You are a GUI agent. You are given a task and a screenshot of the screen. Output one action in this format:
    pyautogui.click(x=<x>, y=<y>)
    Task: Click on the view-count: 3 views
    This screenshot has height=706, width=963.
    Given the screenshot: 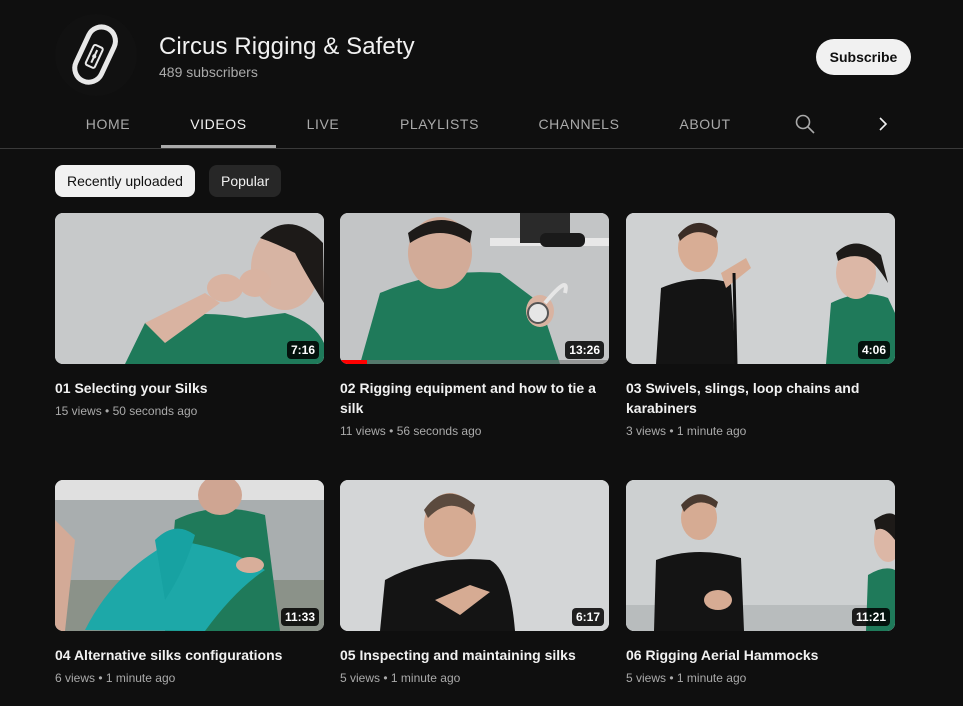 What is the action you would take?
    pyautogui.click(x=646, y=431)
    